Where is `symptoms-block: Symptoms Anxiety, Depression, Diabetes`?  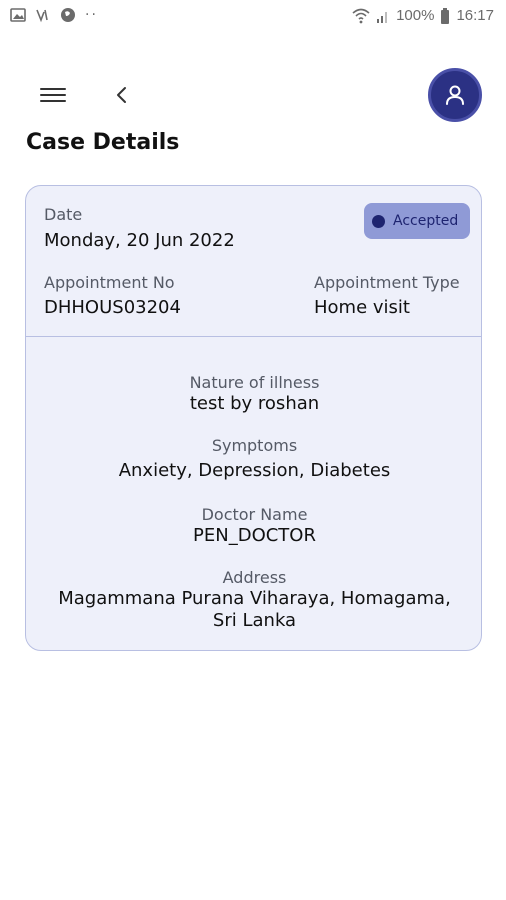 symptoms-block: Symptoms Anxiety, Depression, Diabetes is located at coordinates (253, 459).